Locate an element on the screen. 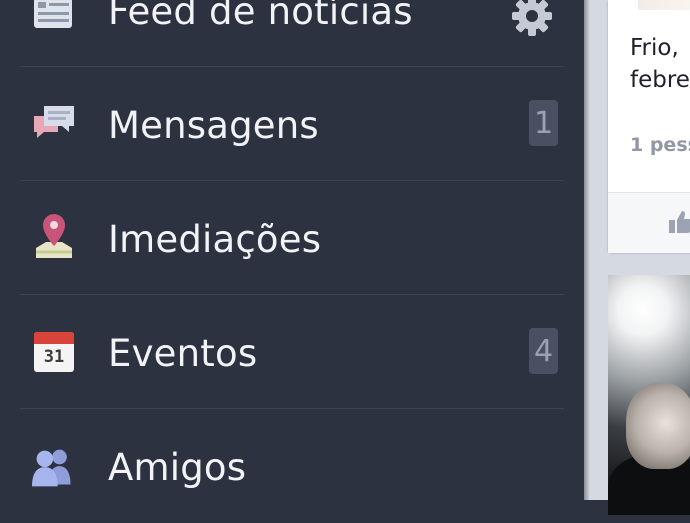 Image resolution: width=690 pixels, height=523 pixels. unread-count-badge: 1 is located at coordinates (543, 123).